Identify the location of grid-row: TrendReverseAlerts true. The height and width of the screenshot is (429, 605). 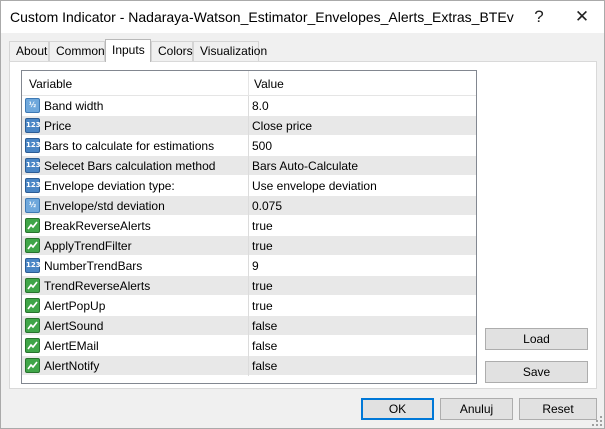
(249, 286).